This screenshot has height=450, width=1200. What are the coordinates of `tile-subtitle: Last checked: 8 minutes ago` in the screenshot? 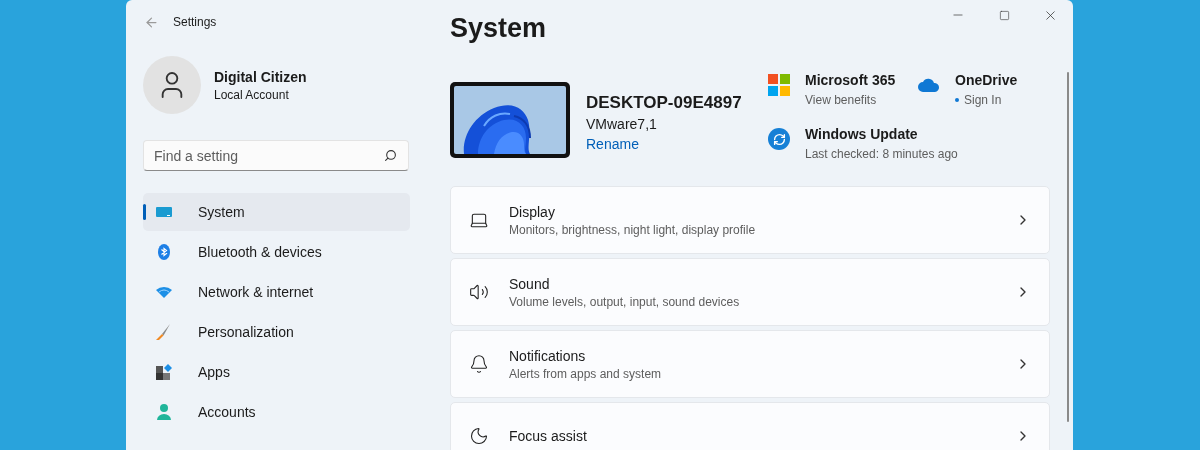 It's located at (881, 154).